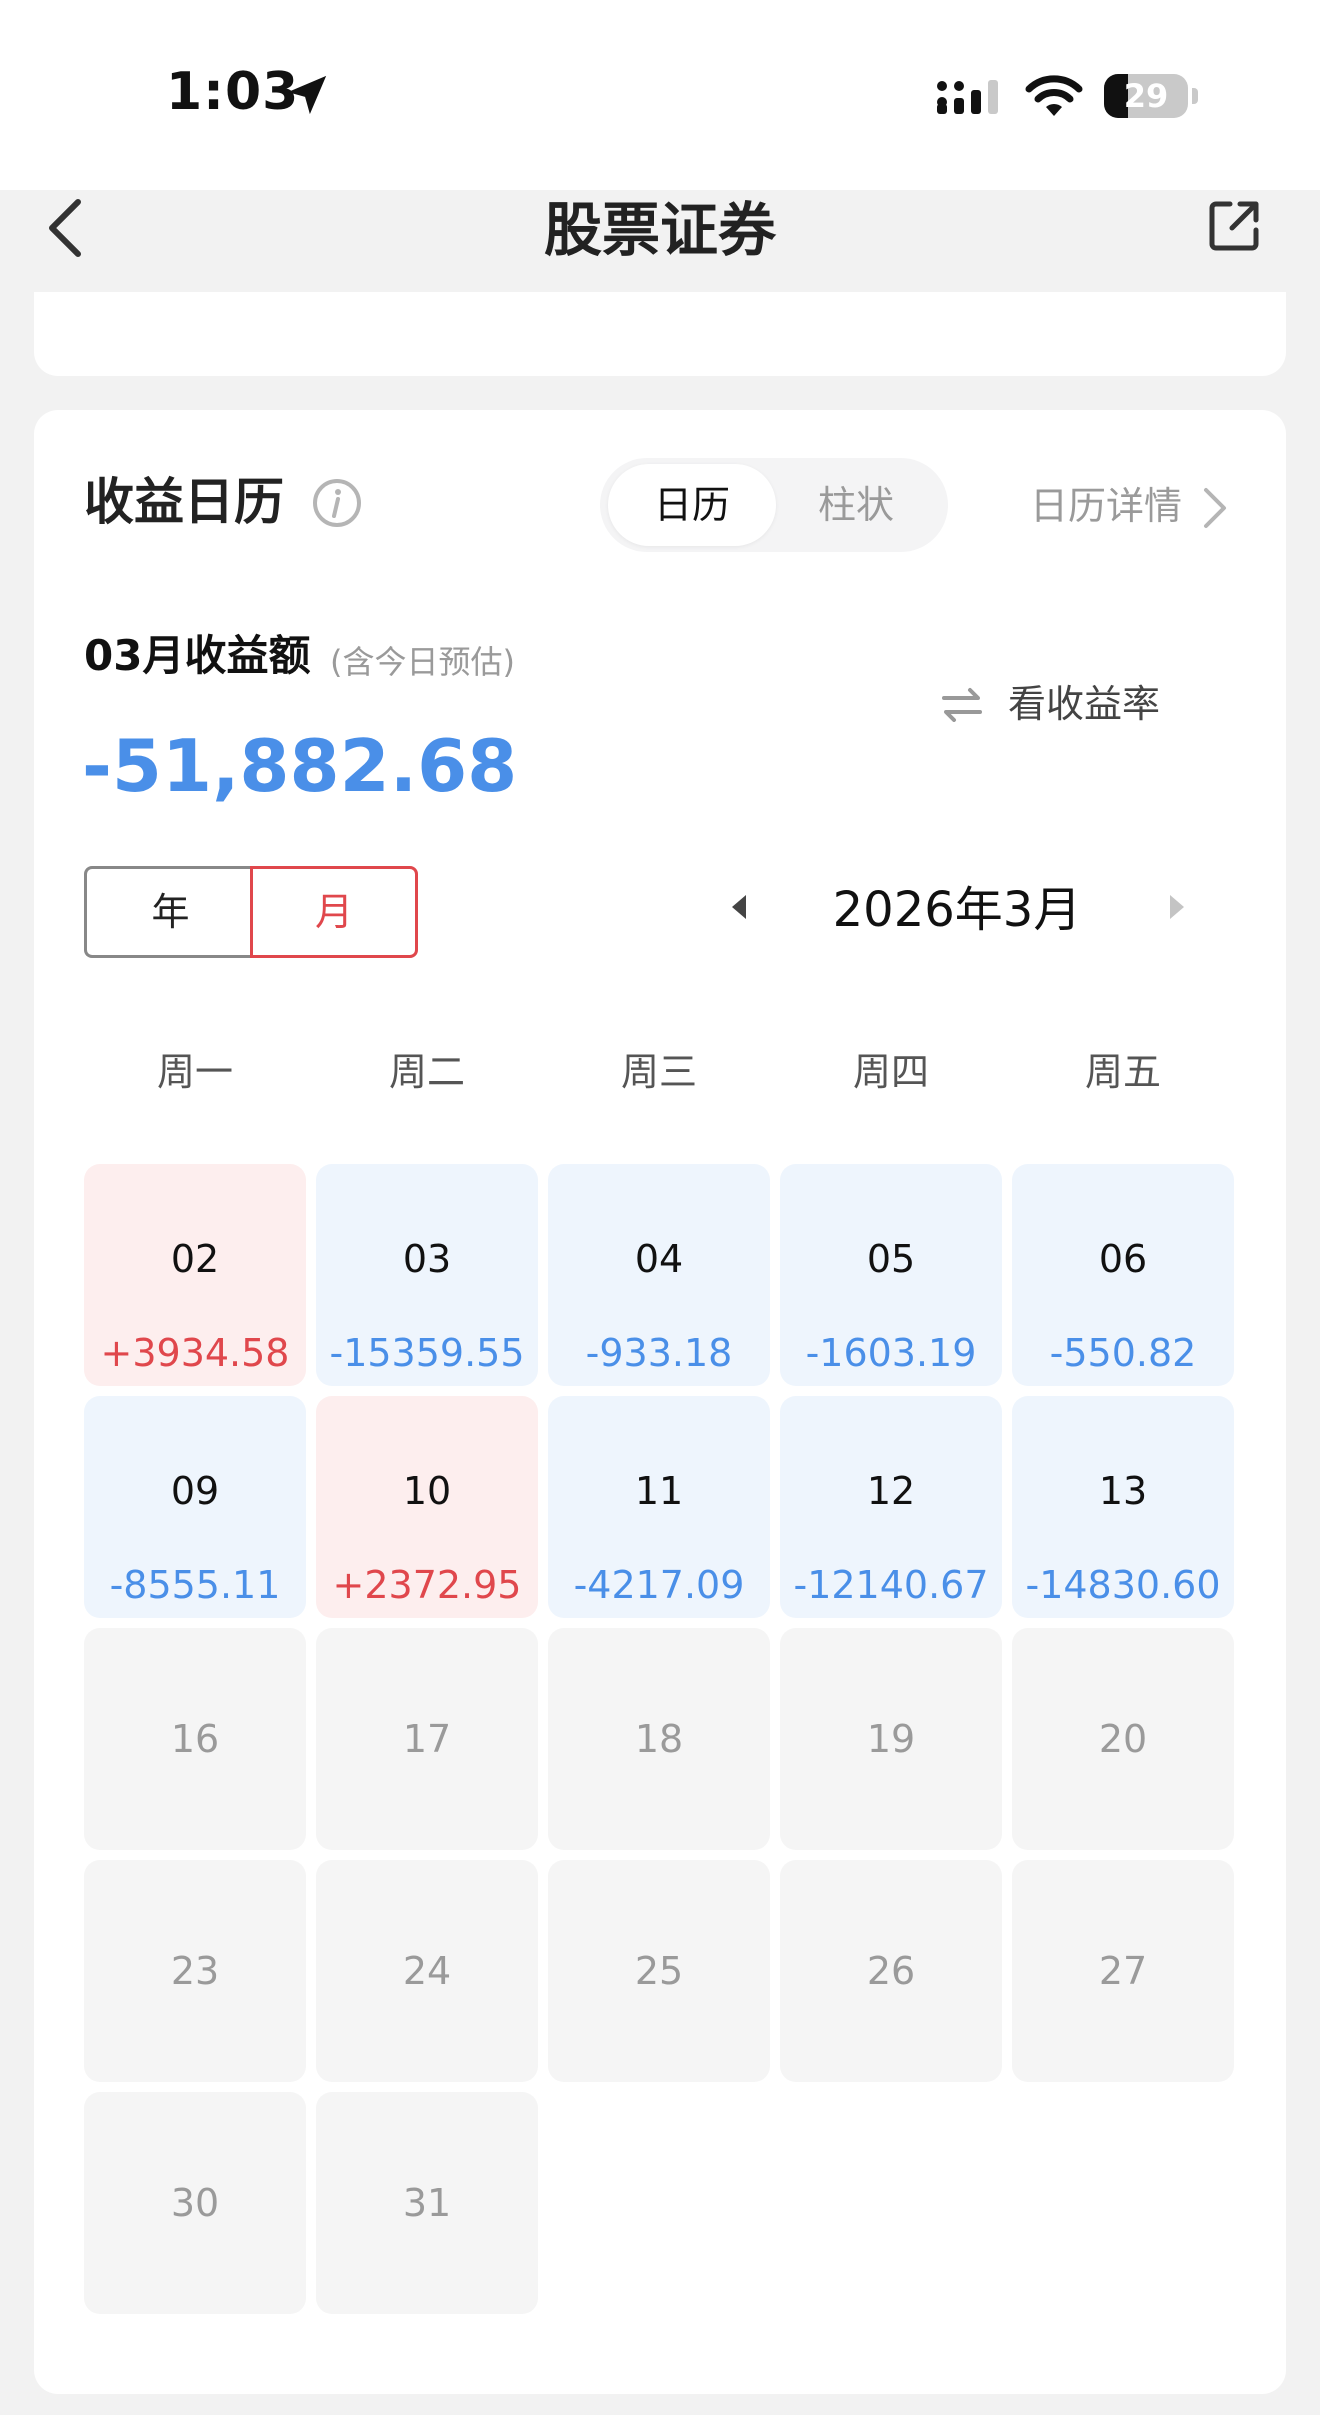 Image resolution: width=1320 pixels, height=2415 pixels. I want to click on day-profit: -15359.55, so click(427, 1353).